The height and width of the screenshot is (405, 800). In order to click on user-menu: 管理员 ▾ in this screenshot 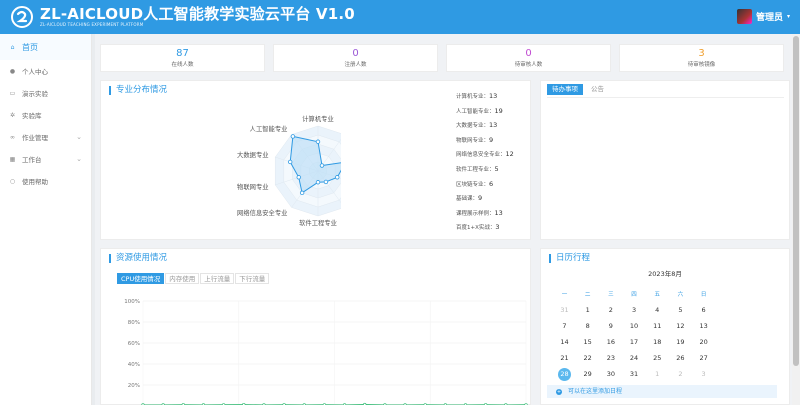, I will do `click(763, 16)`.